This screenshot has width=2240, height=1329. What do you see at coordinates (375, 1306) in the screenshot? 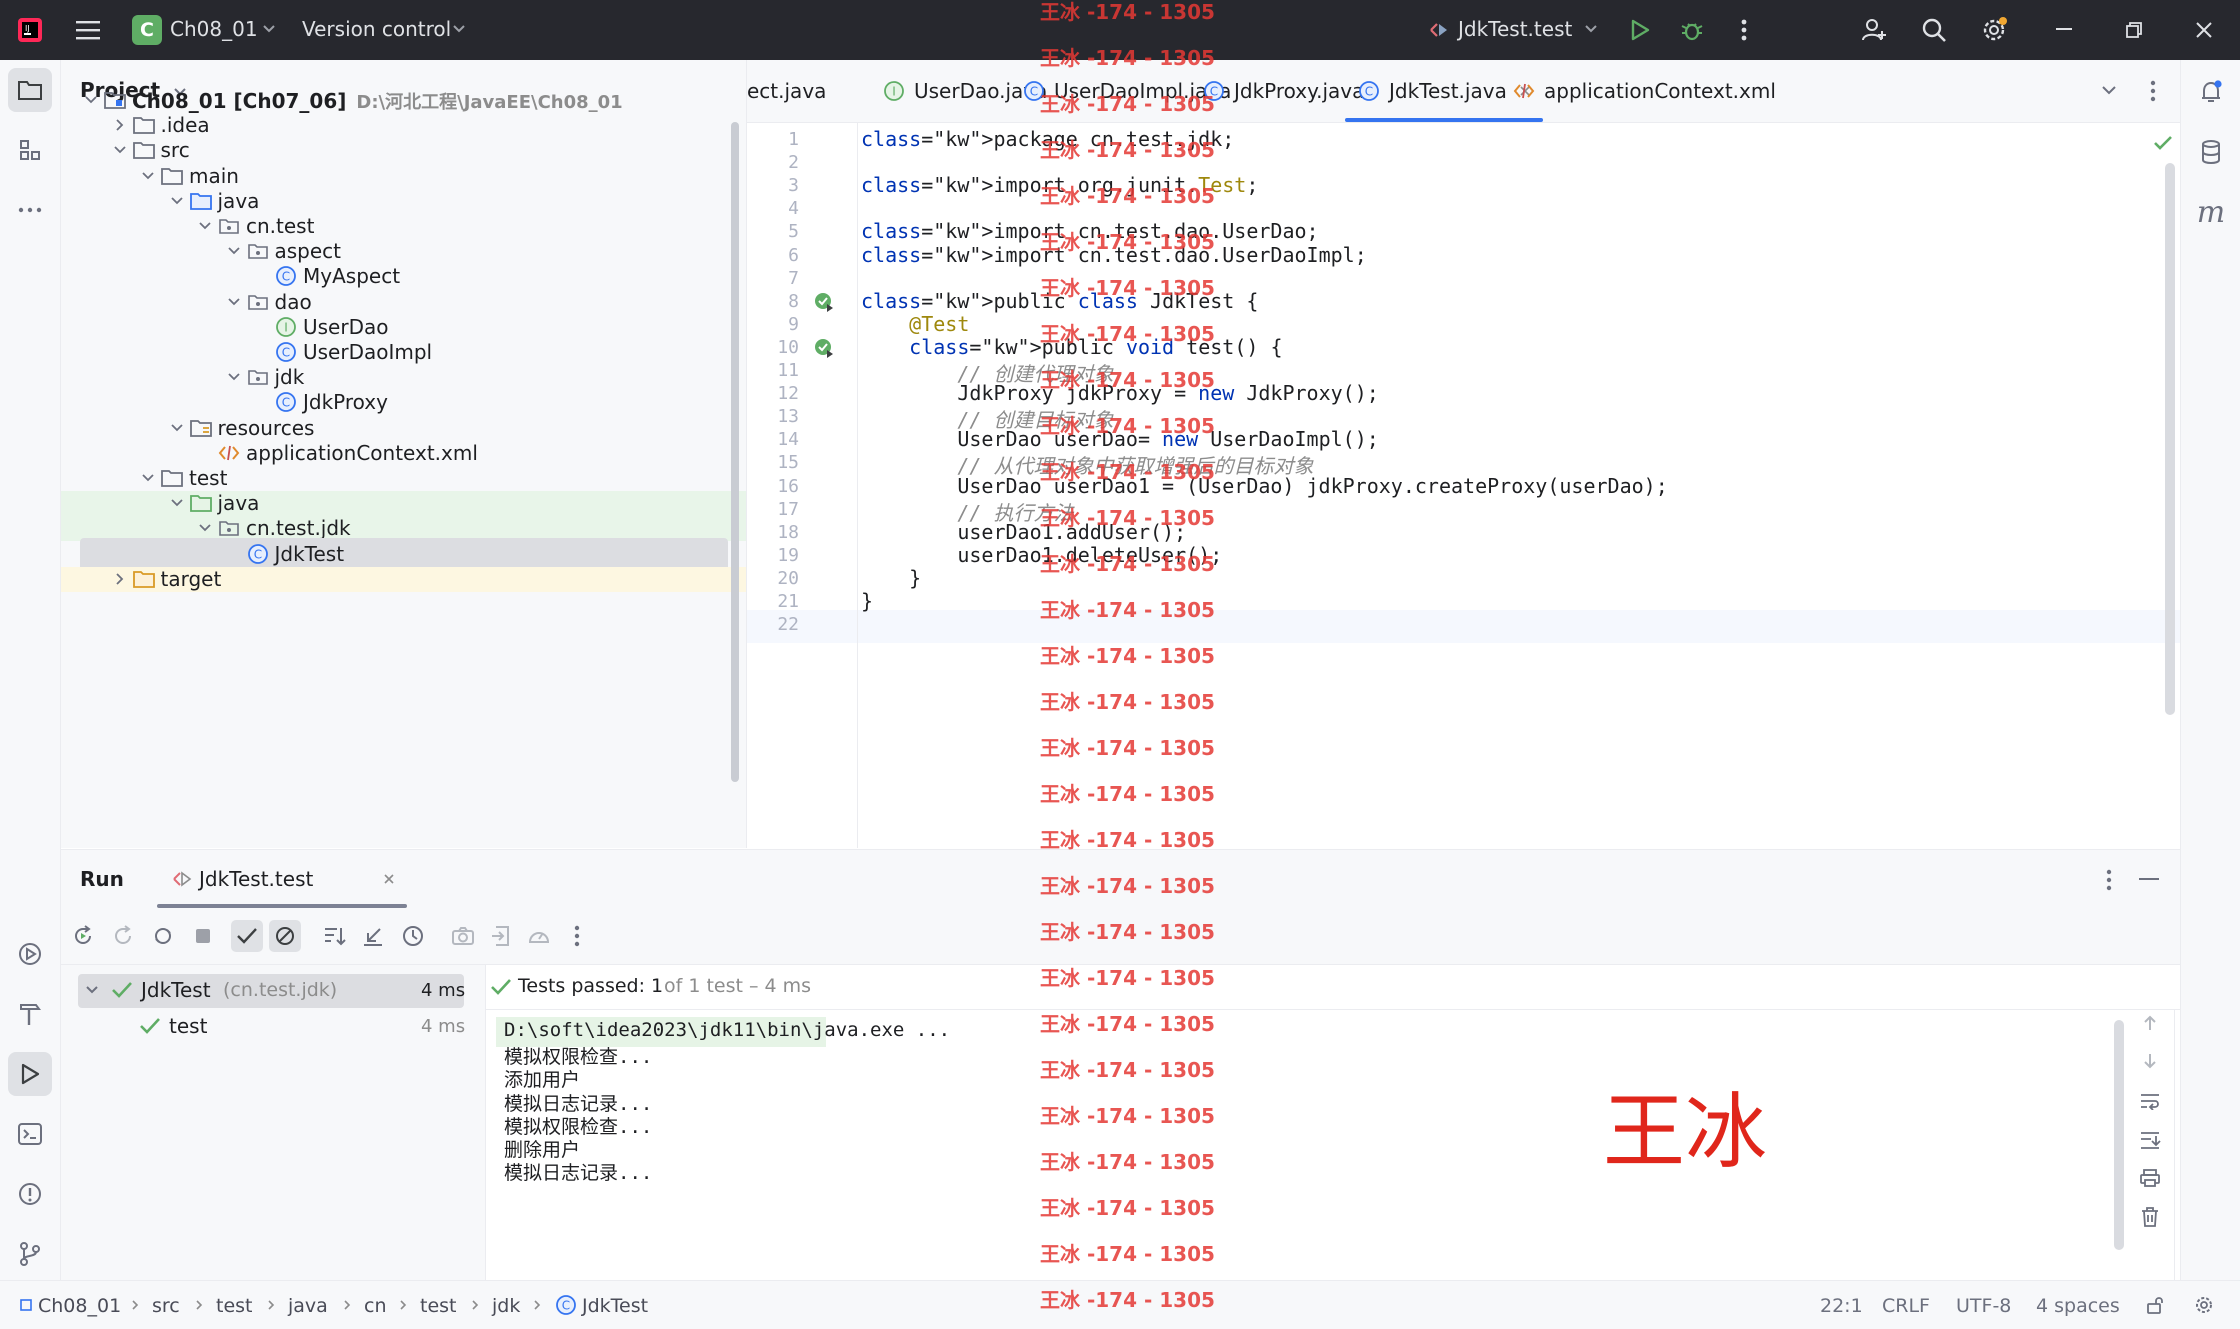
I see `breadcrumb-item: cn` at bounding box center [375, 1306].